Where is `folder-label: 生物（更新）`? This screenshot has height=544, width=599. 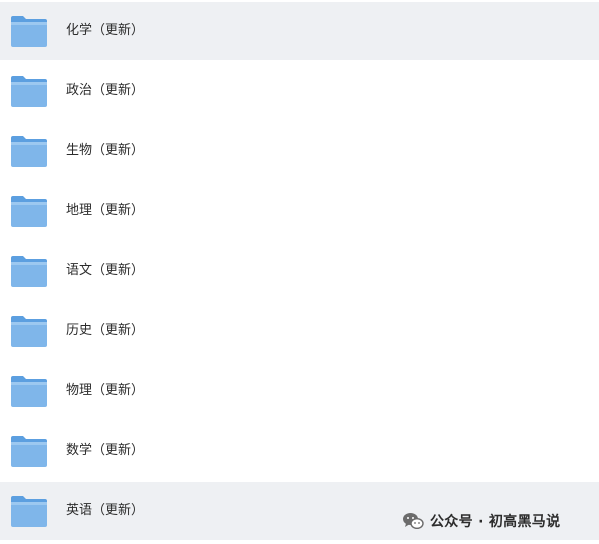 folder-label: 生物（更新） is located at coordinates (105, 150).